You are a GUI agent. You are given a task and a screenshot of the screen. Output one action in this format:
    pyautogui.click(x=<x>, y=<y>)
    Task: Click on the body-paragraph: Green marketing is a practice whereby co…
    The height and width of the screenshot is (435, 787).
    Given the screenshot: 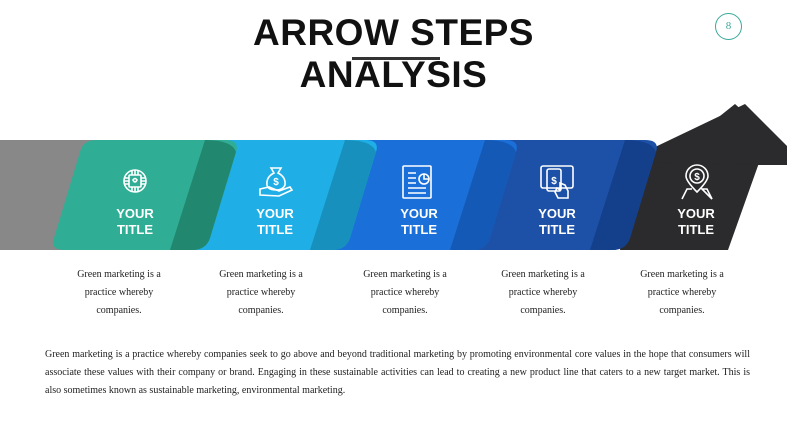 What is the action you would take?
    pyautogui.click(x=397, y=372)
    